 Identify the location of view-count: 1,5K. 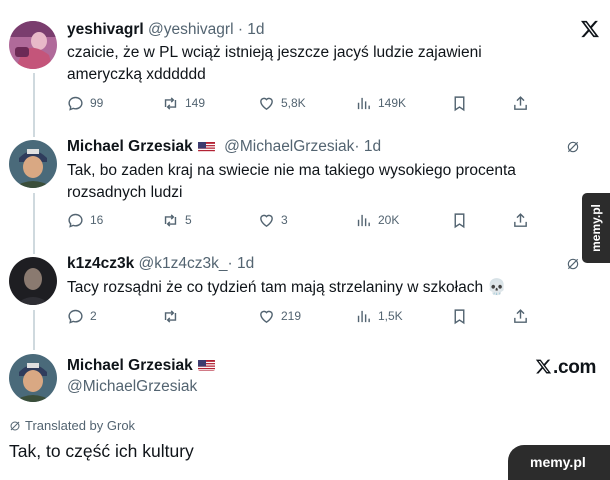
(390, 315).